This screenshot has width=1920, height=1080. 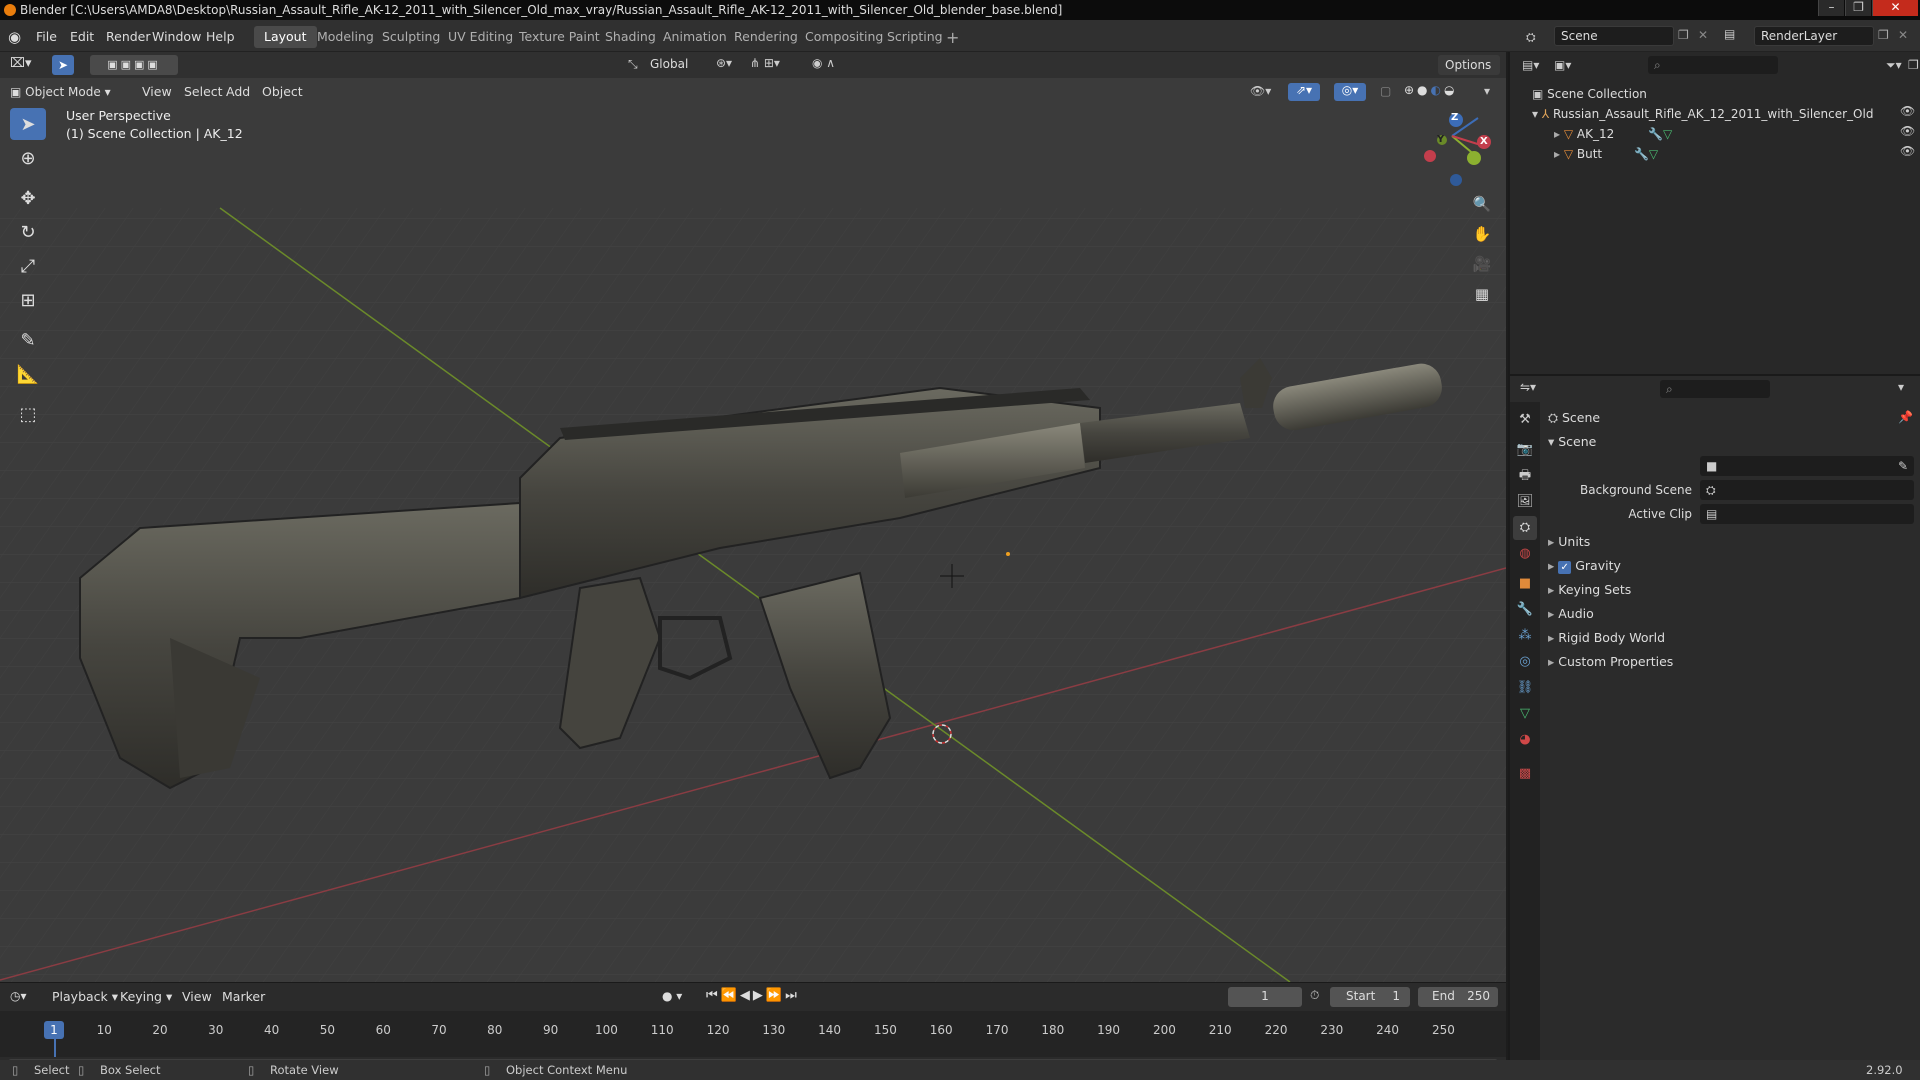 I want to click on eyedropper-icon: ✎, so click(x=1903, y=466).